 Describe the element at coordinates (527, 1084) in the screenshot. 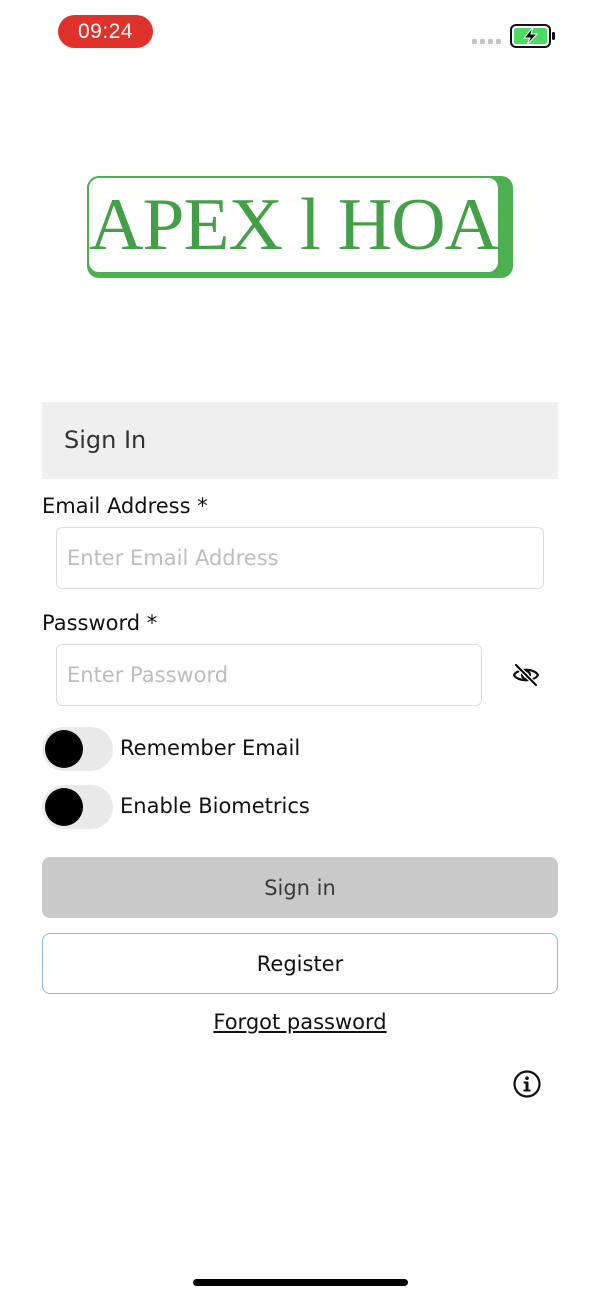

I see `info-circle-icon` at that location.